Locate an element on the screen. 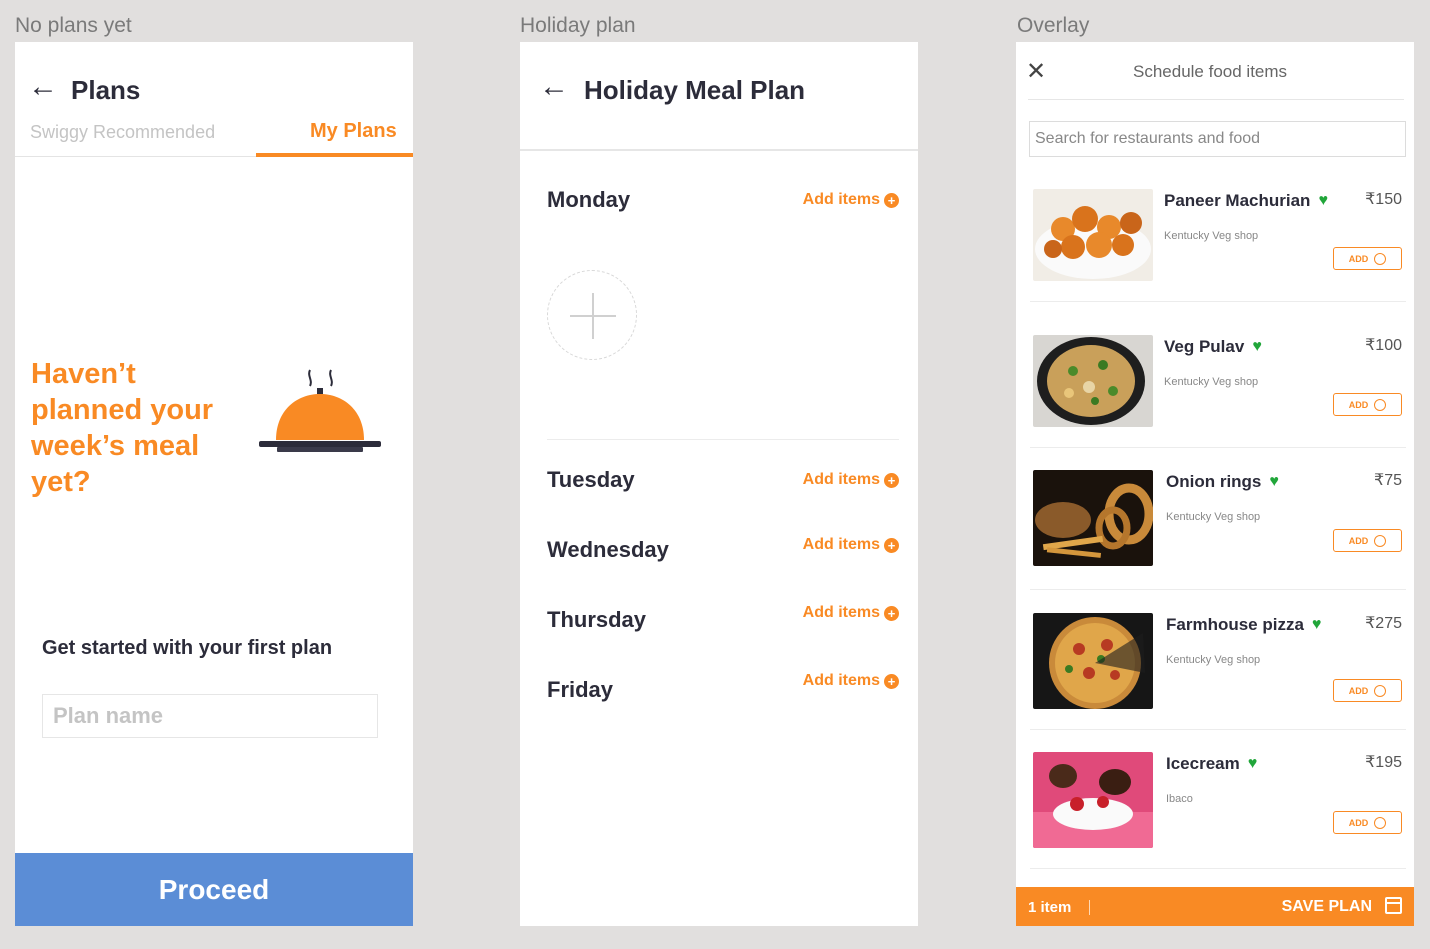 This screenshot has width=1430, height=949. cloche-knob is located at coordinates (320, 391).